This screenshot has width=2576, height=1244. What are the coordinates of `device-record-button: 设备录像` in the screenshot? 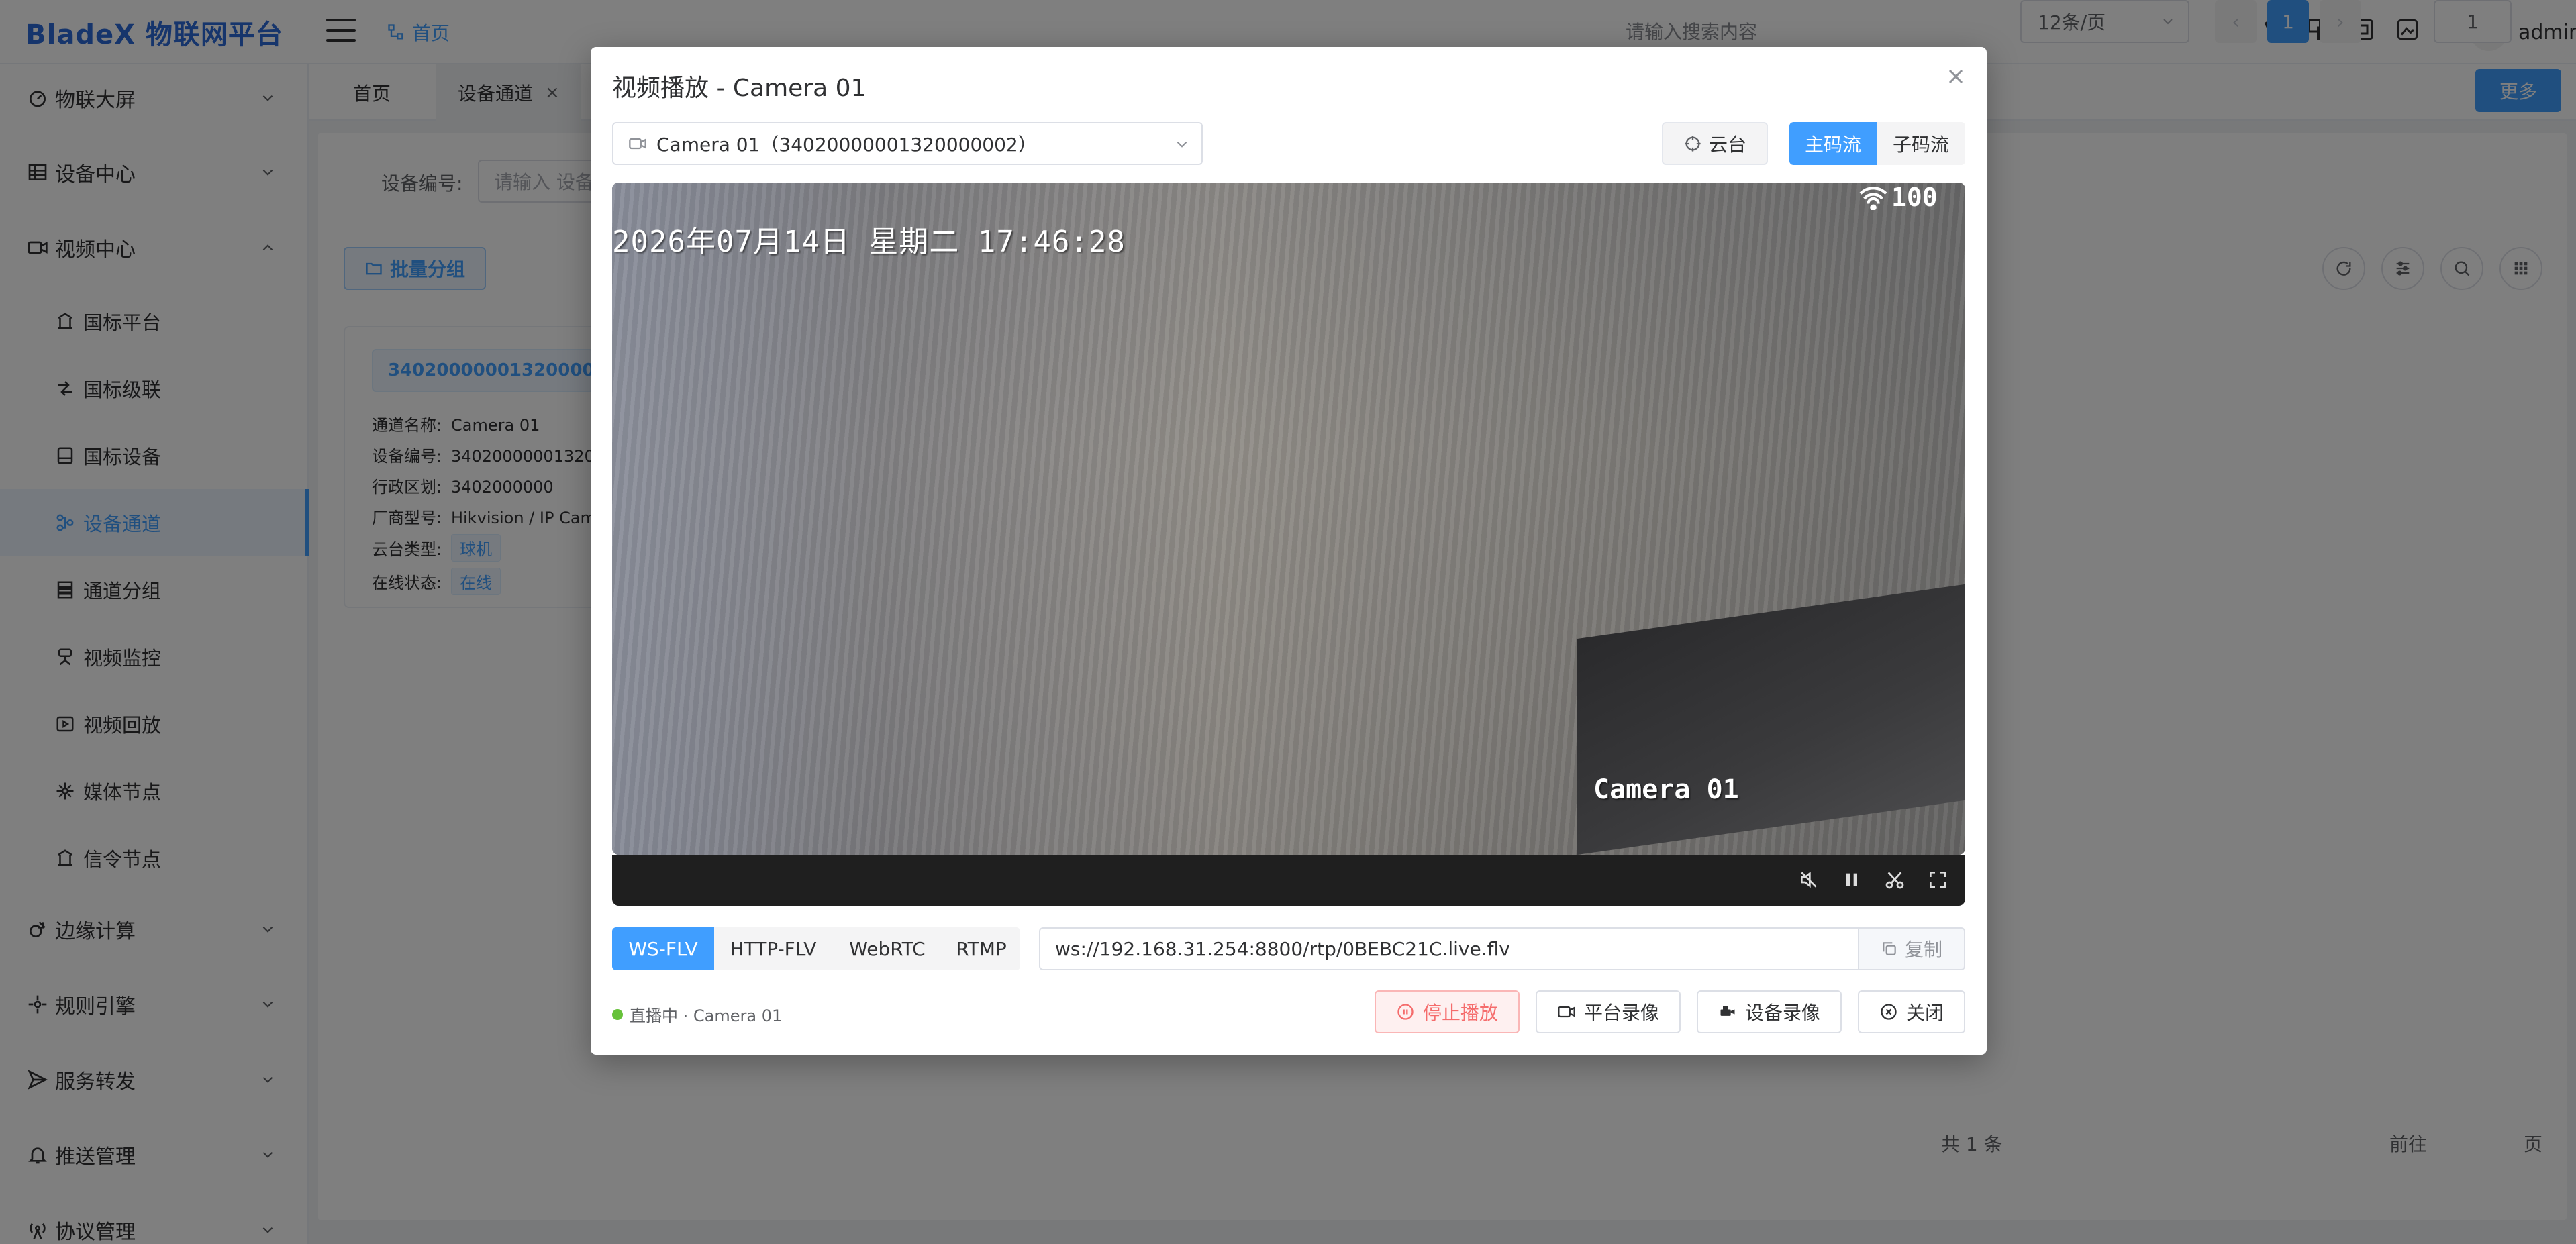 It's located at (1769, 1011).